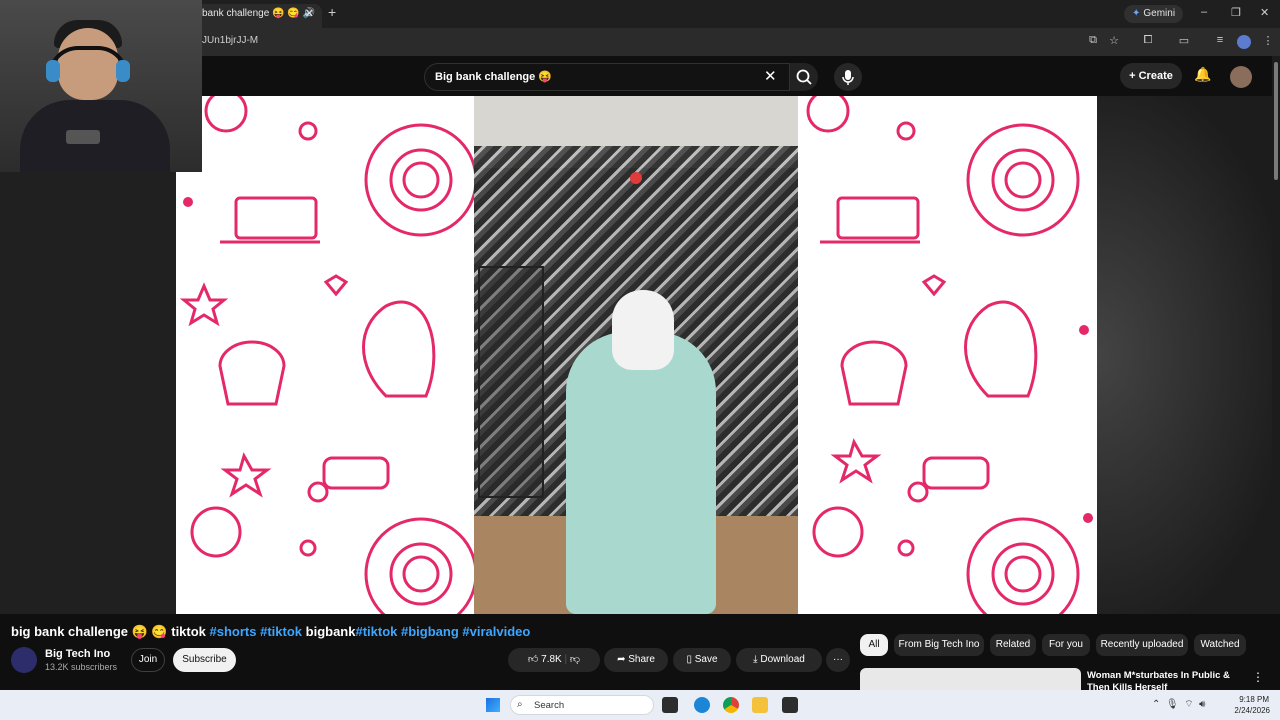  I want to click on minimize-button: –, so click(1204, 12).